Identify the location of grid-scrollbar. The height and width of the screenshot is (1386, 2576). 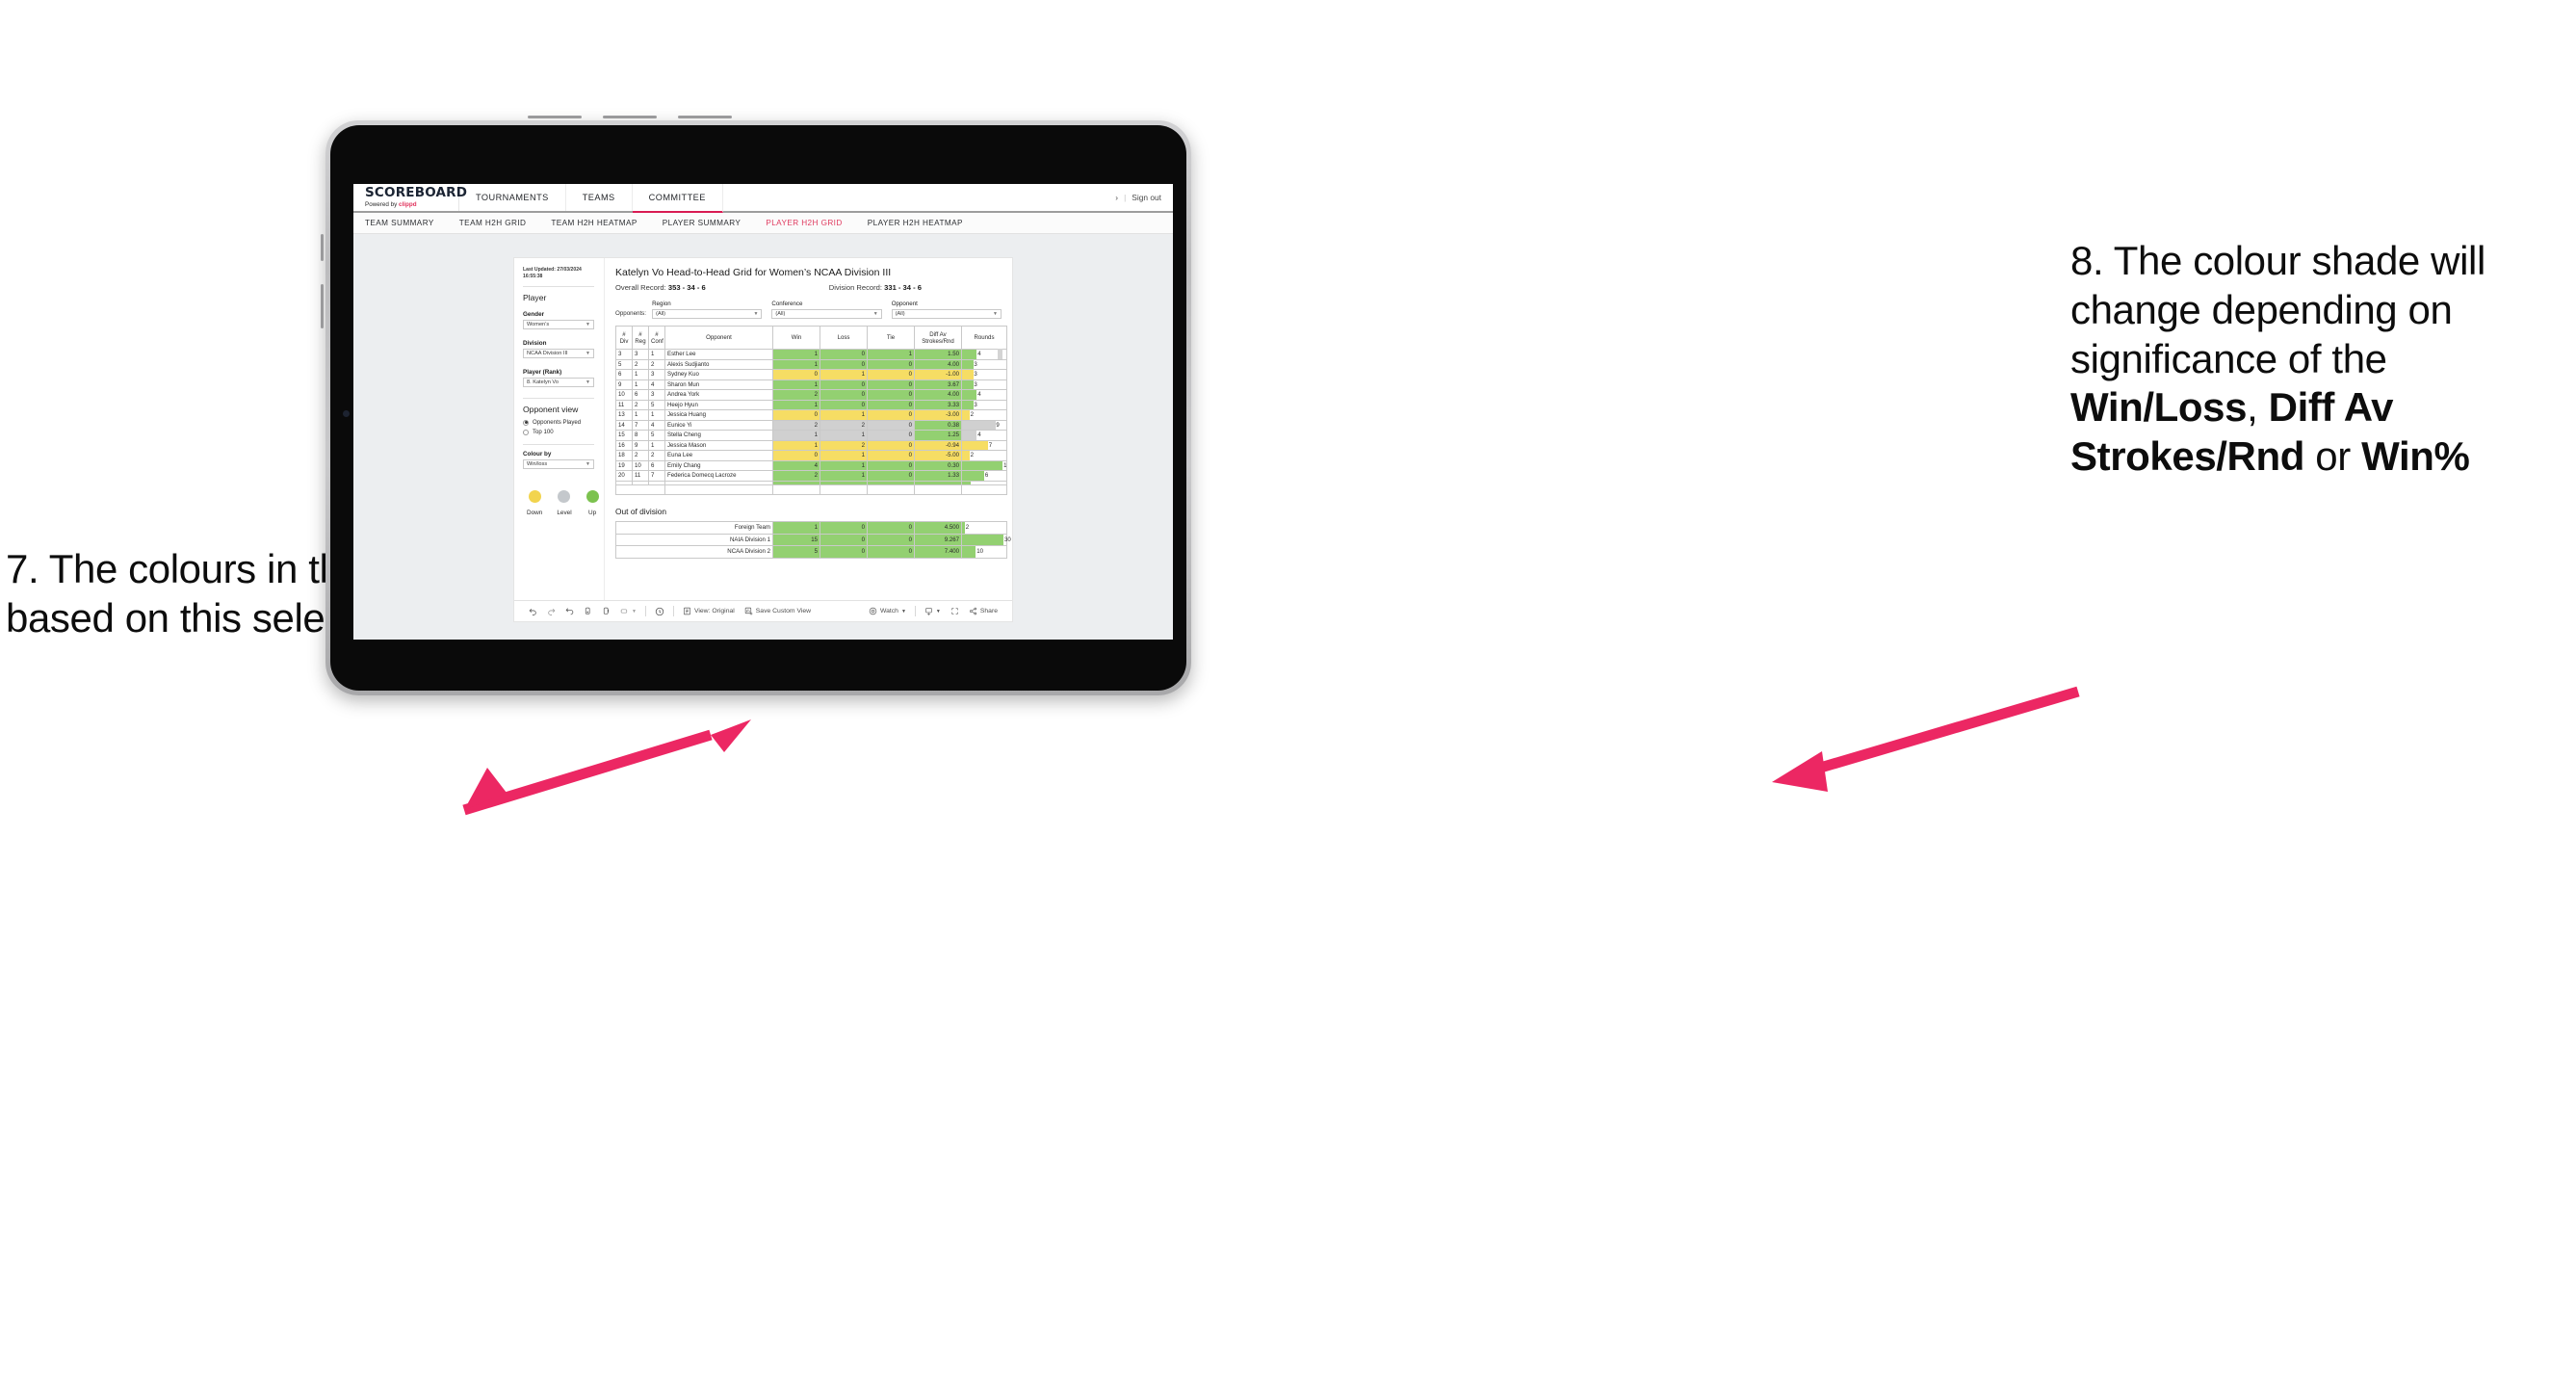
(1000, 354).